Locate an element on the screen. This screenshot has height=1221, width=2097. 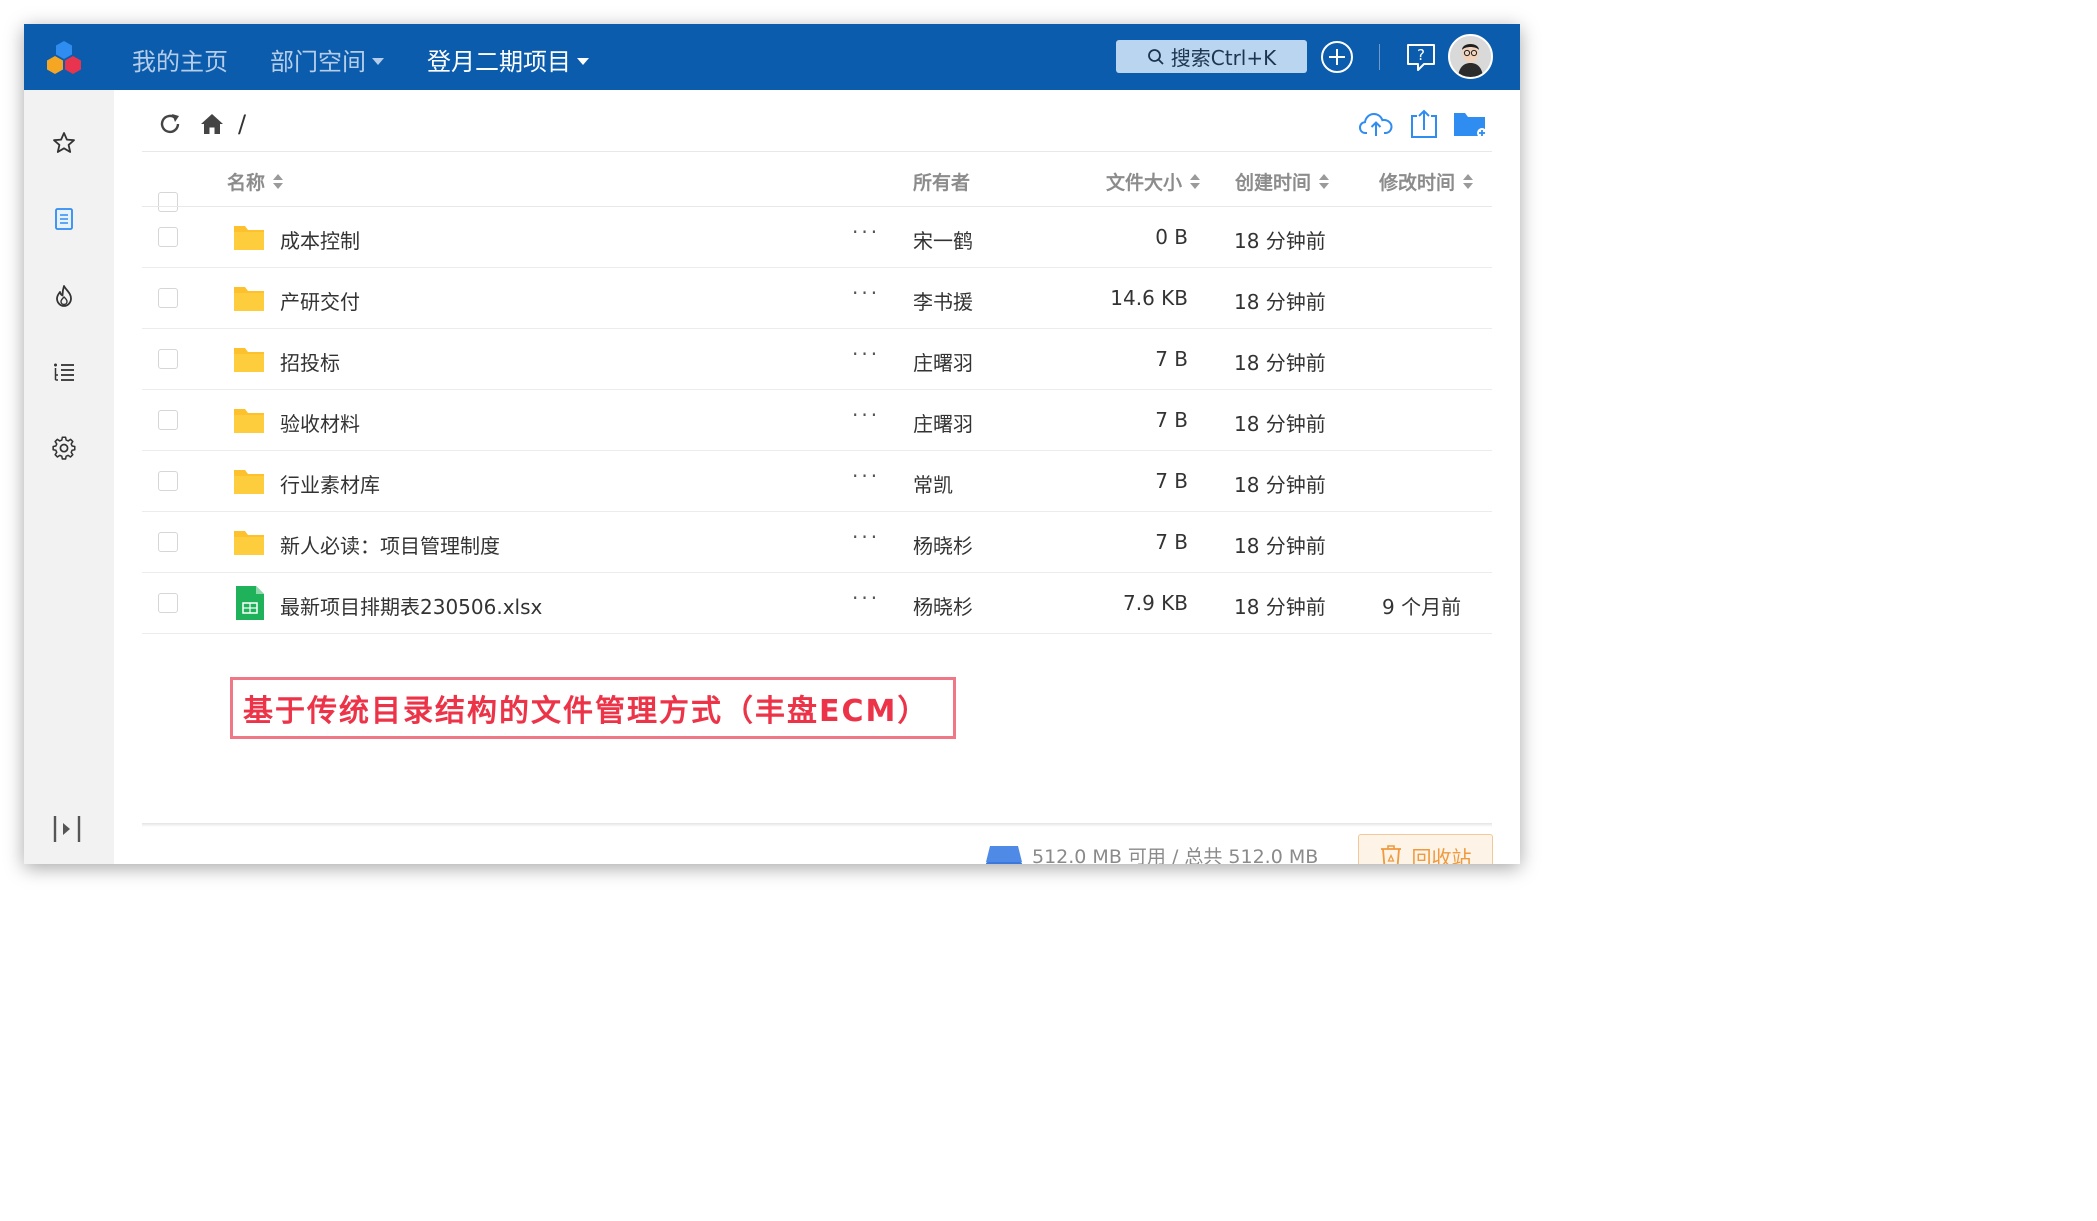
file-modified: 9 个月前 is located at coordinates (1422, 607).